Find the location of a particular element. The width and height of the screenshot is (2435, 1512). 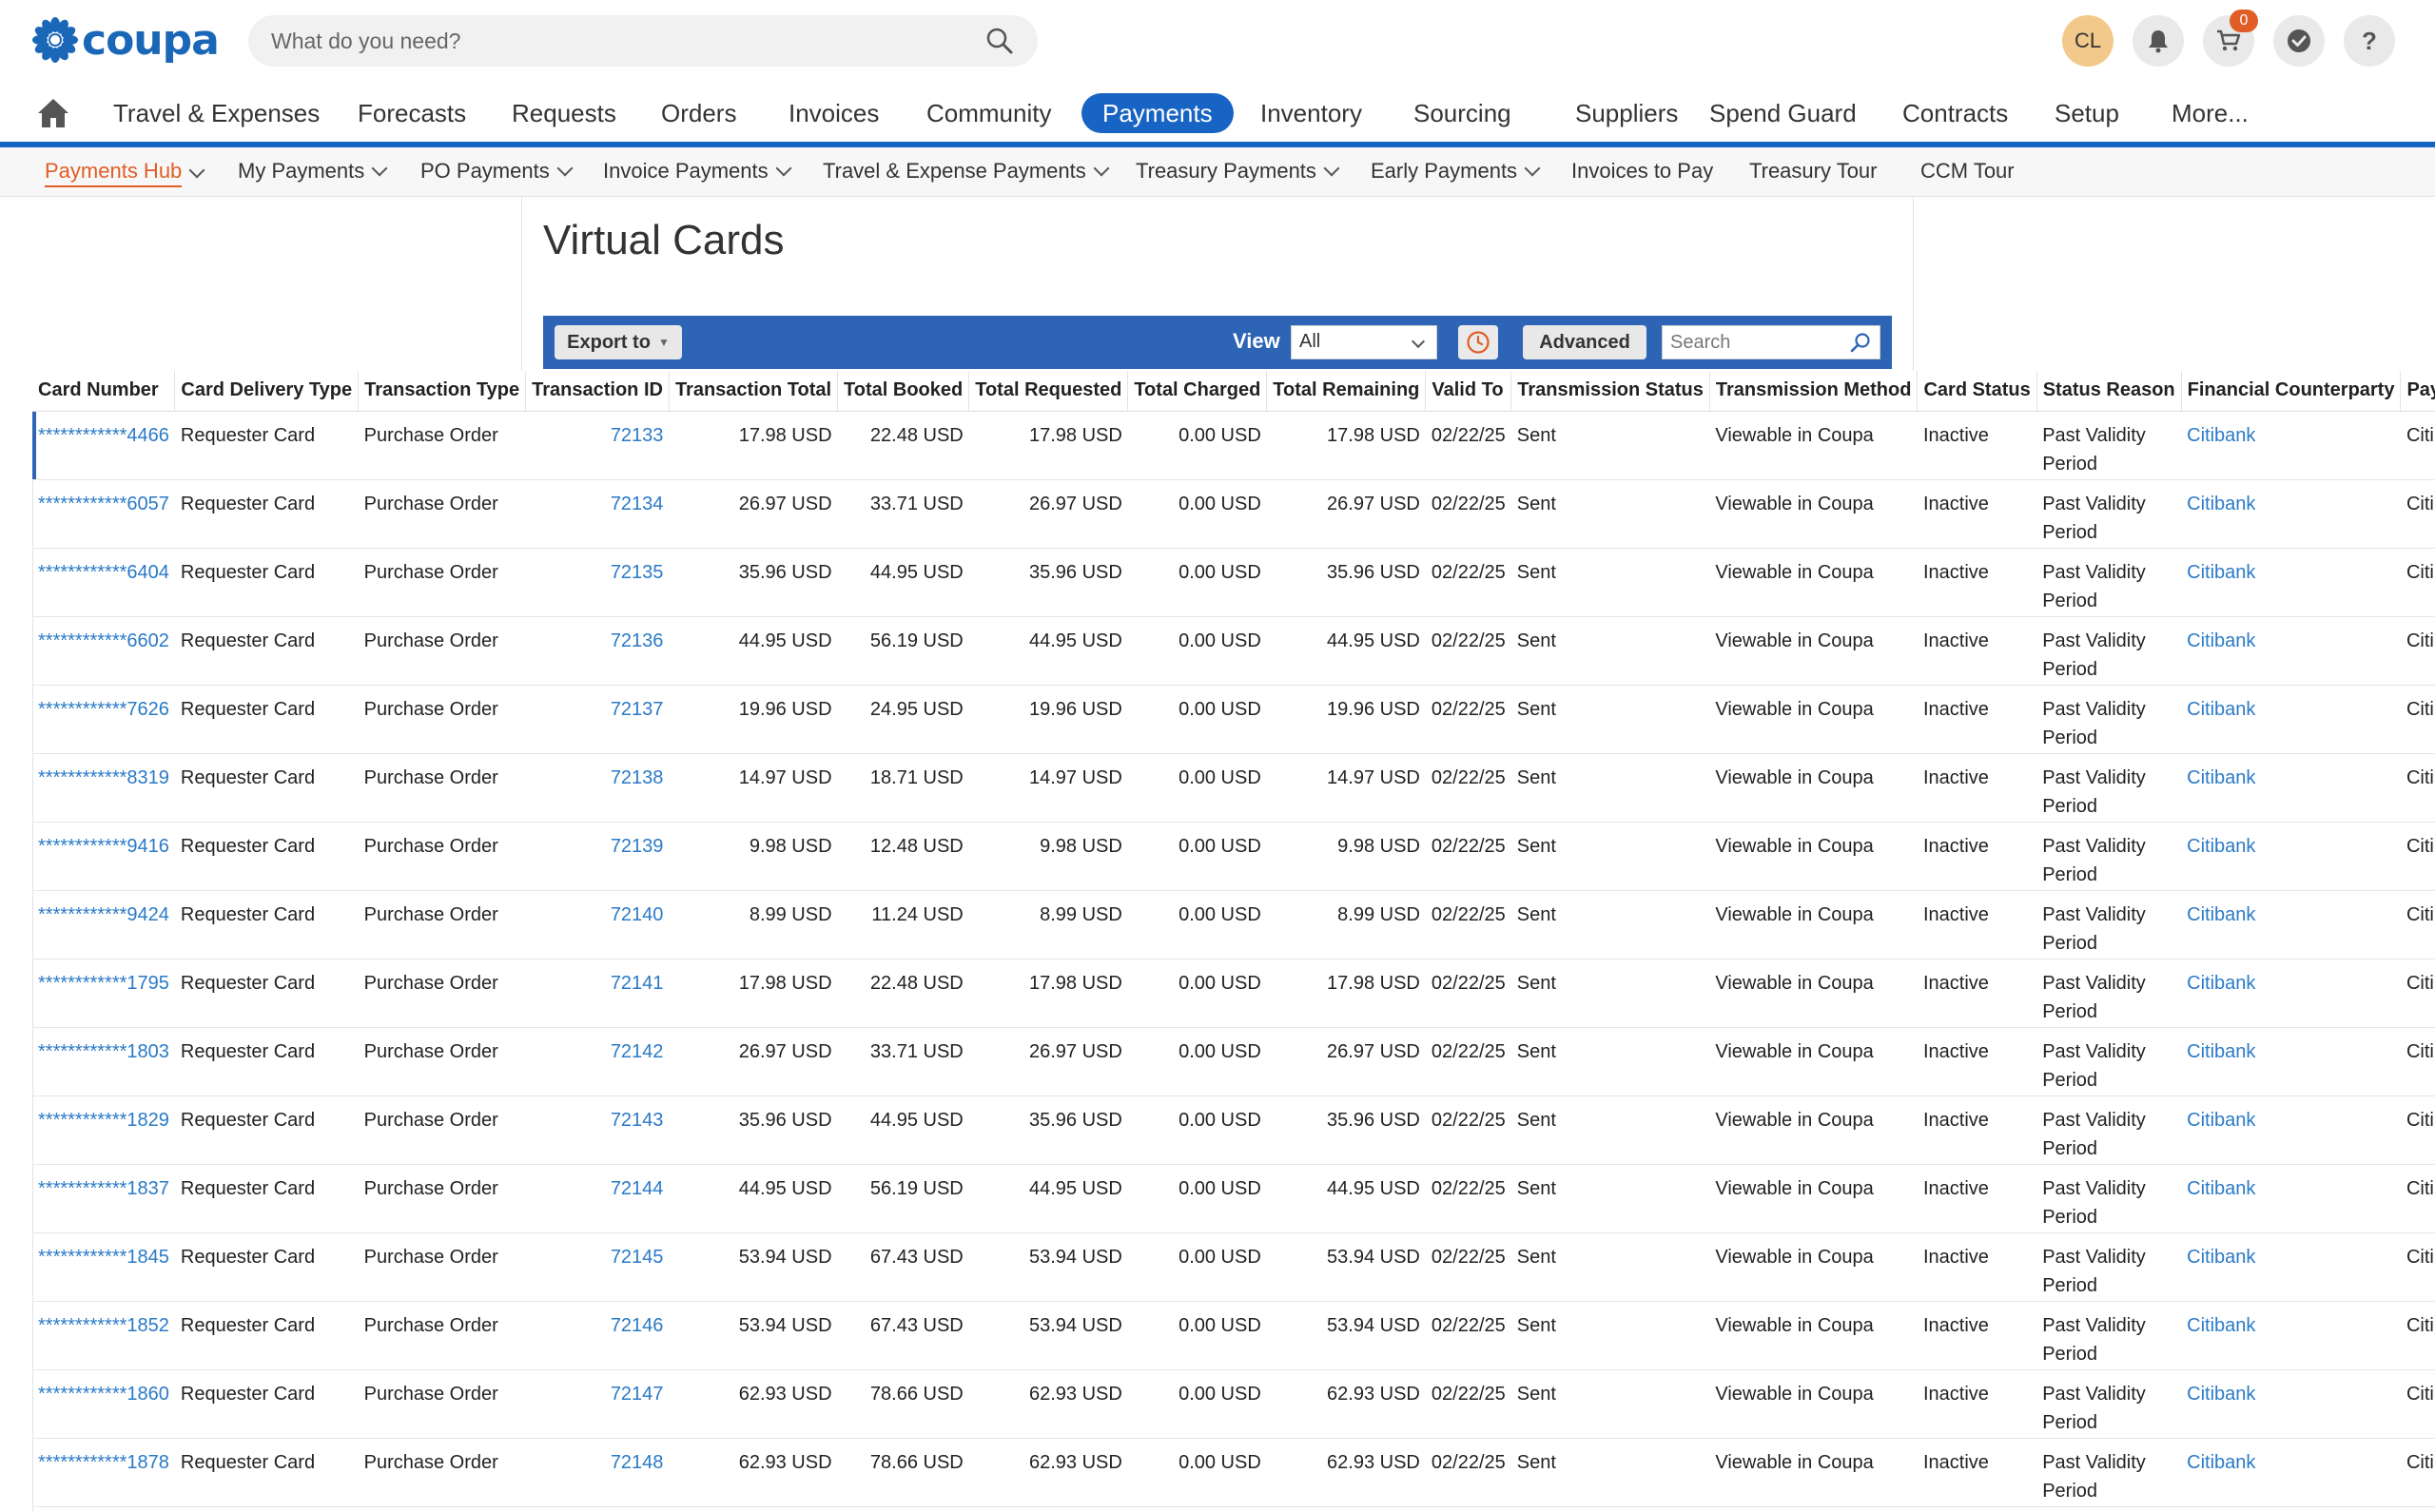

nav-contracts: Contracts is located at coordinates (1955, 113).